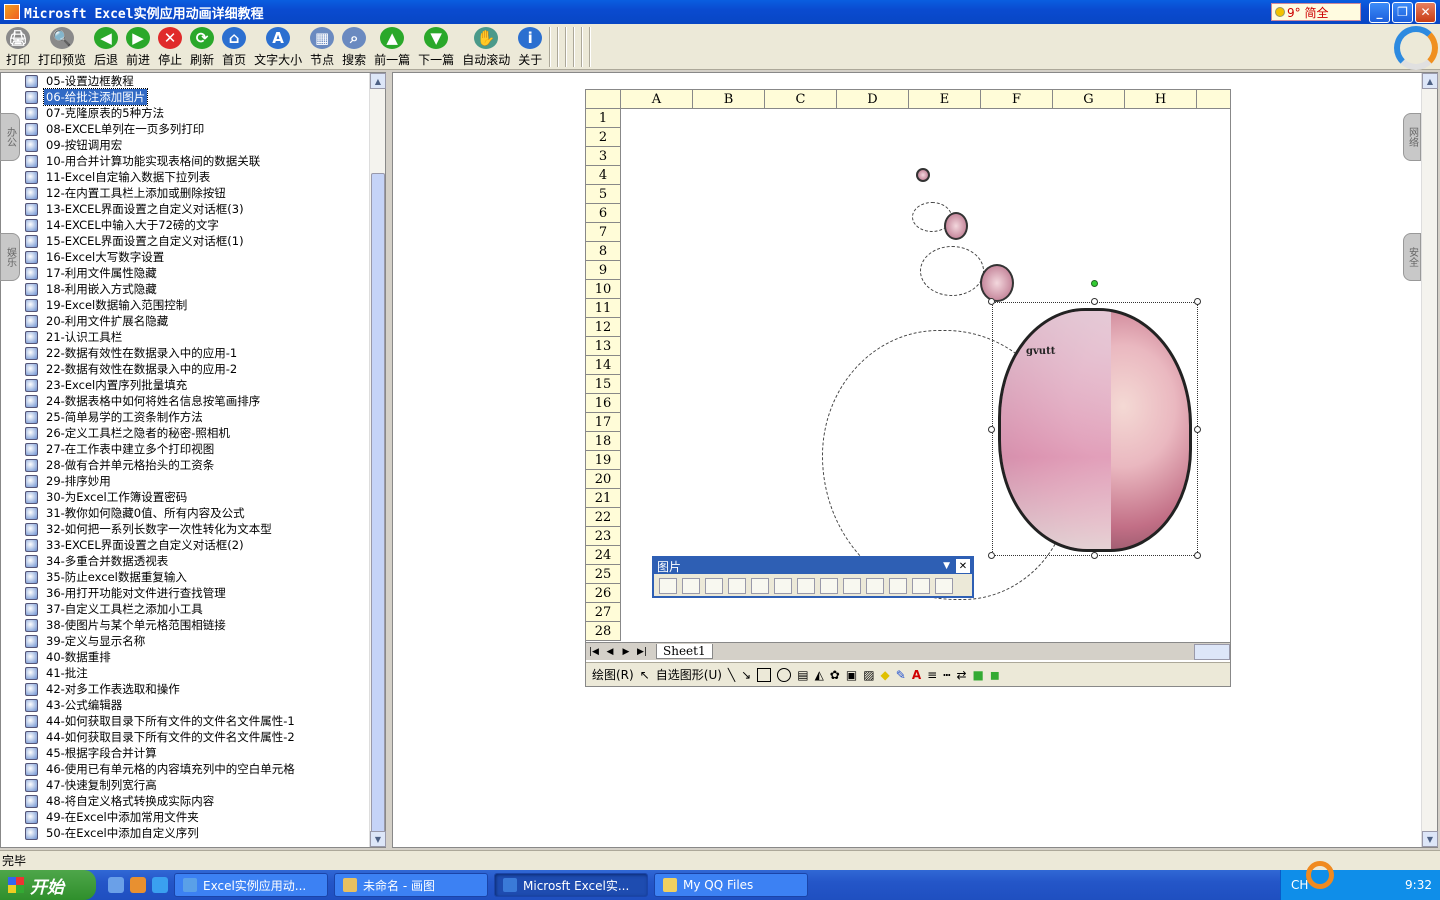 This screenshot has height=900, width=1440. What do you see at coordinates (1379, 12) in the screenshot?
I see `minimize-button: _` at bounding box center [1379, 12].